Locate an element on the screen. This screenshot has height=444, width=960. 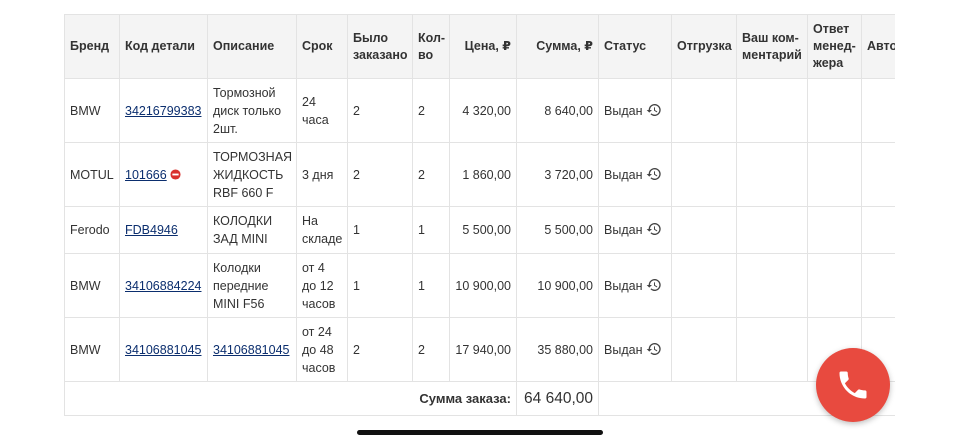
sum-cell: 3 720,00 is located at coordinates (557, 174).